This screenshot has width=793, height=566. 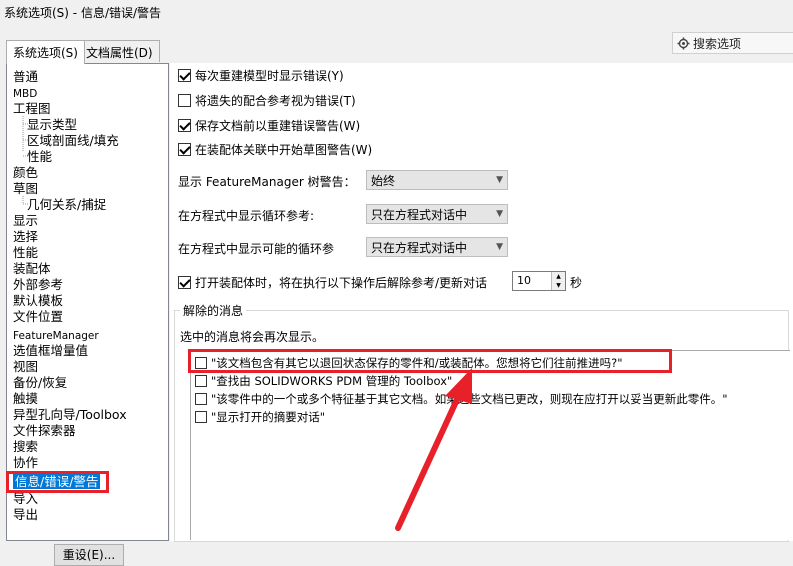 What do you see at coordinates (558, 281) in the screenshot?
I see `spin-buttons: ▲ ▼` at bounding box center [558, 281].